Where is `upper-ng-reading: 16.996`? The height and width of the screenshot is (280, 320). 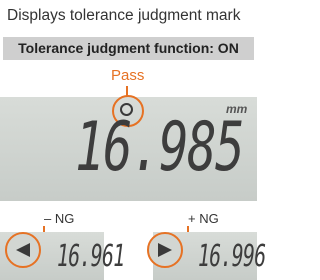 upper-ng-reading: 16.996 is located at coordinates (232, 256).